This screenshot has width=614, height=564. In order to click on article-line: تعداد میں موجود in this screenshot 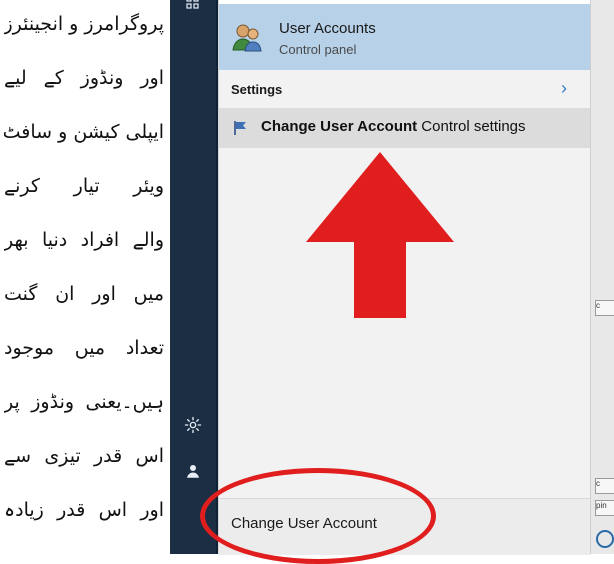, I will do `click(84, 348)`.